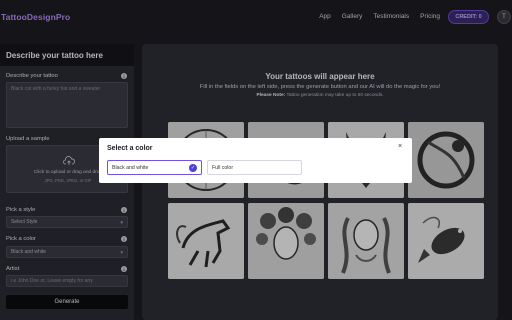 Image resolution: width=512 pixels, height=320 pixels. Describe the element at coordinates (400, 146) in the screenshot. I see `close-icon: ×` at that location.